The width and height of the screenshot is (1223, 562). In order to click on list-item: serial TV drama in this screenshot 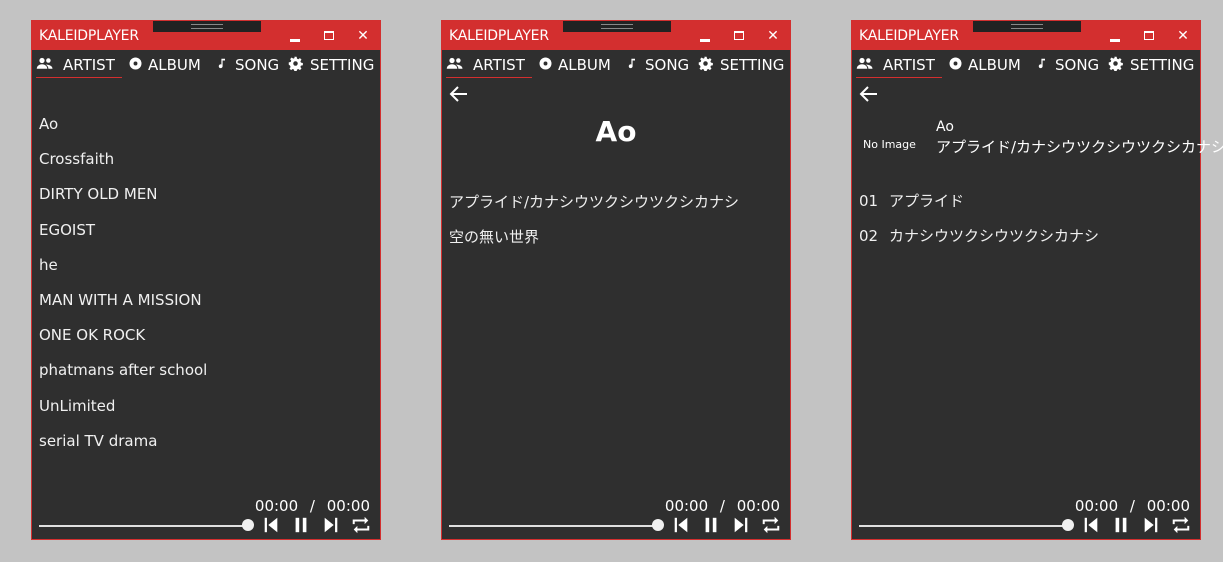, I will do `click(123, 449)`.